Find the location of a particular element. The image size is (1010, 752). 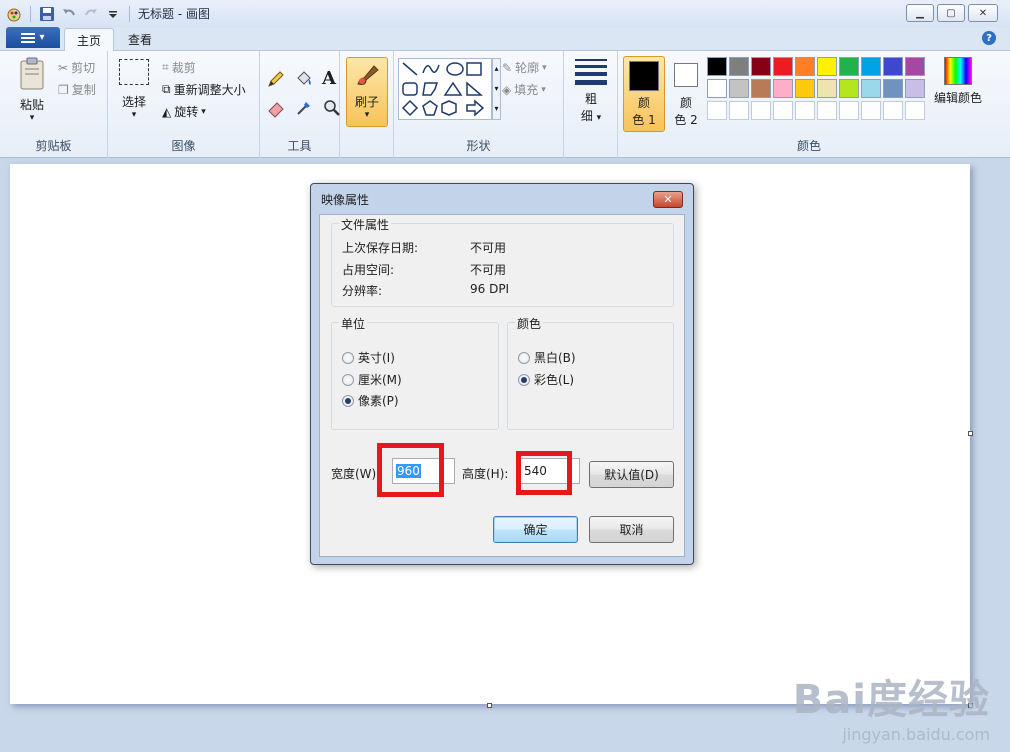

unit-pixels-radio: 像素(P) is located at coordinates (370, 400).